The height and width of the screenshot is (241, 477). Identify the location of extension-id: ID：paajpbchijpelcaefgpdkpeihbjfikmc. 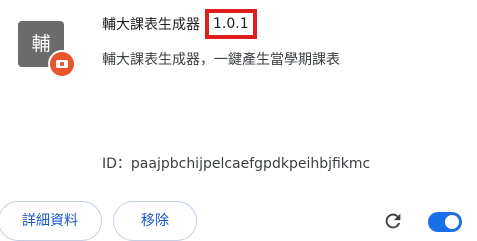
(236, 164).